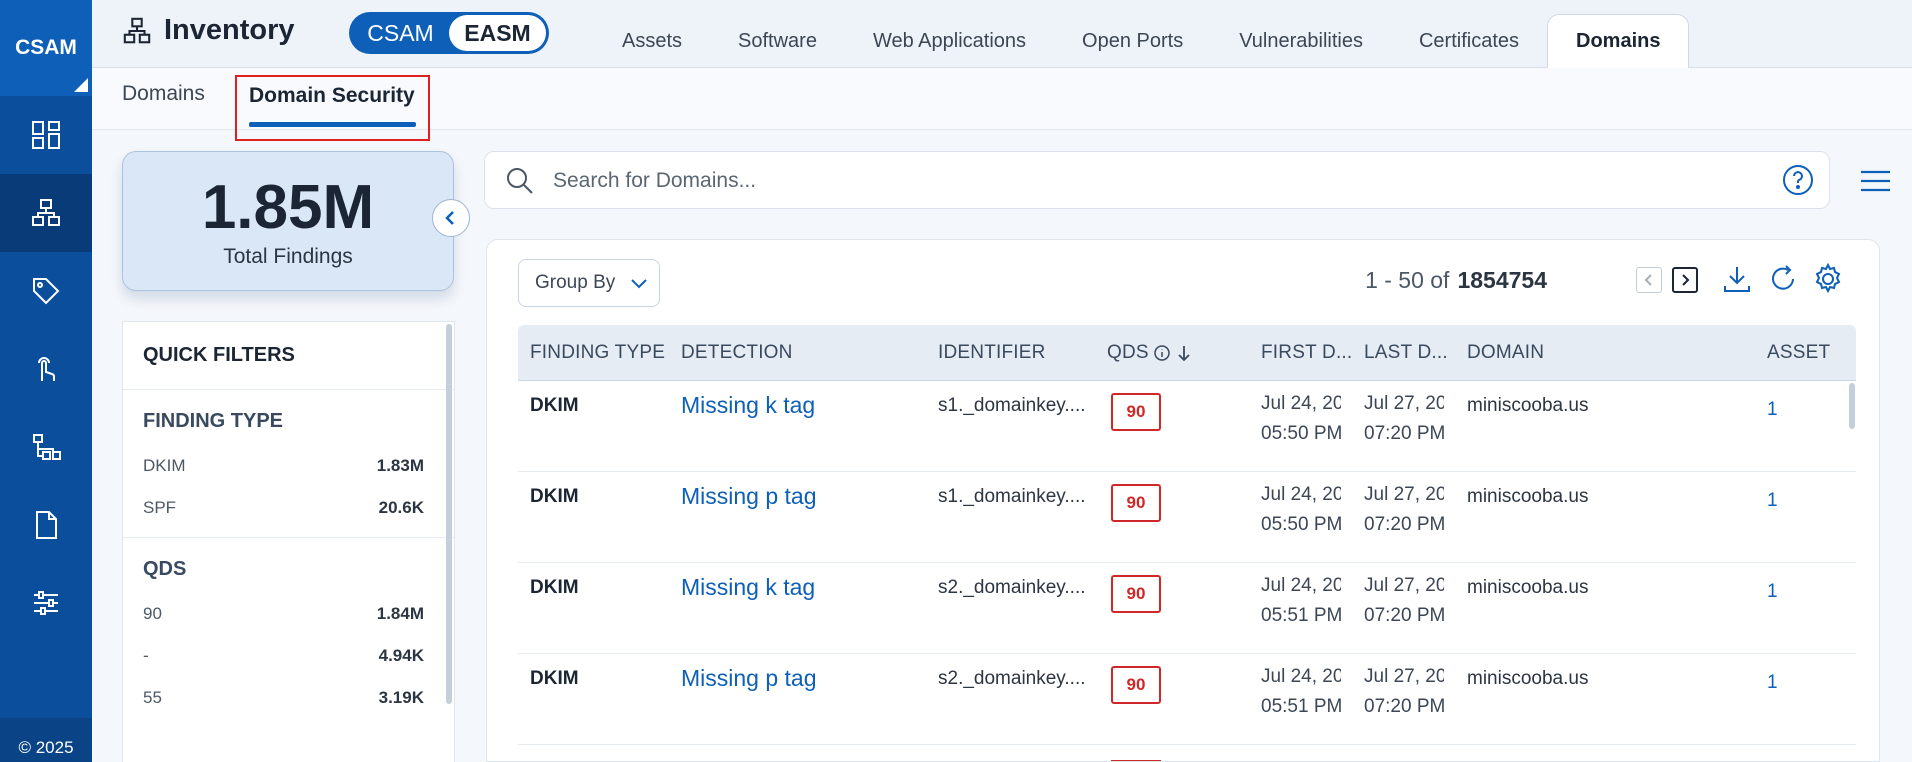 Image resolution: width=1912 pixels, height=762 pixels. What do you see at coordinates (520, 181) in the screenshot?
I see `search-icon` at bounding box center [520, 181].